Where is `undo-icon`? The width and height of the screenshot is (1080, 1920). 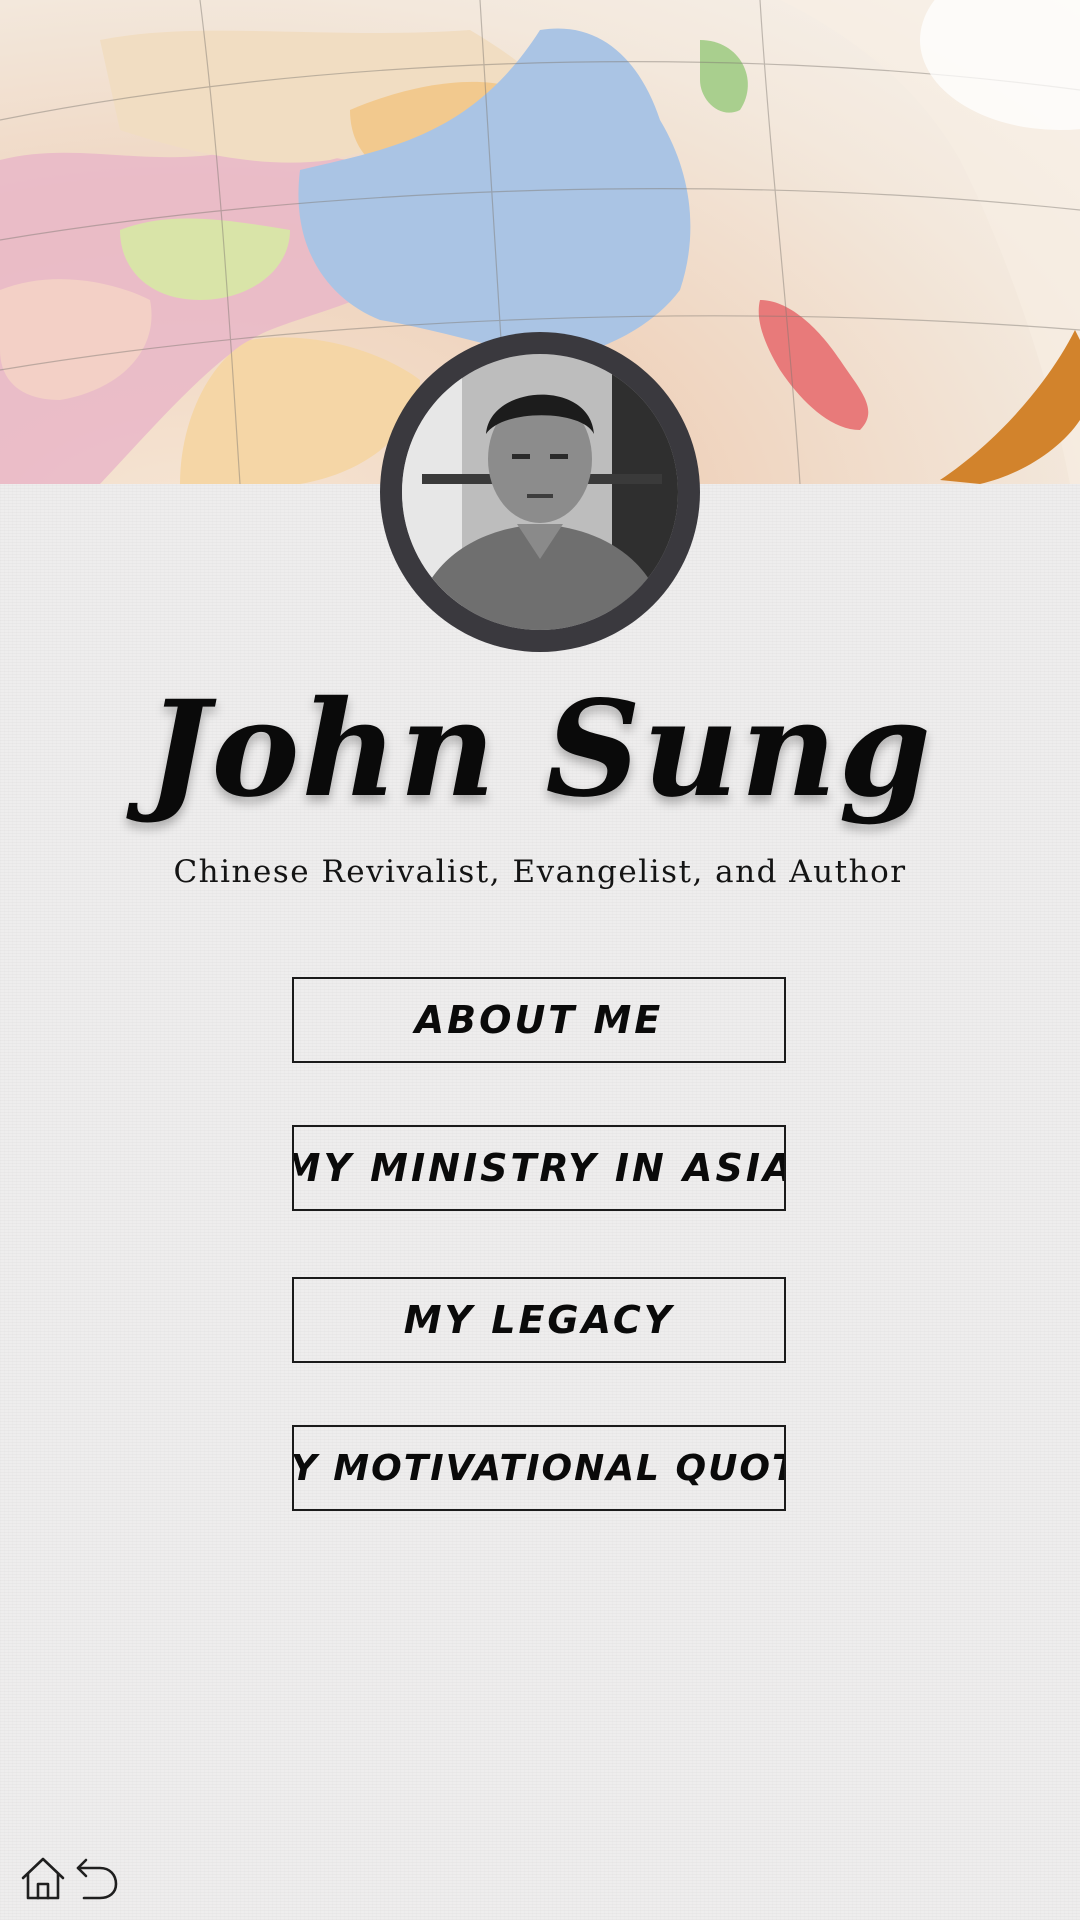
undo-icon is located at coordinates (97, 1878).